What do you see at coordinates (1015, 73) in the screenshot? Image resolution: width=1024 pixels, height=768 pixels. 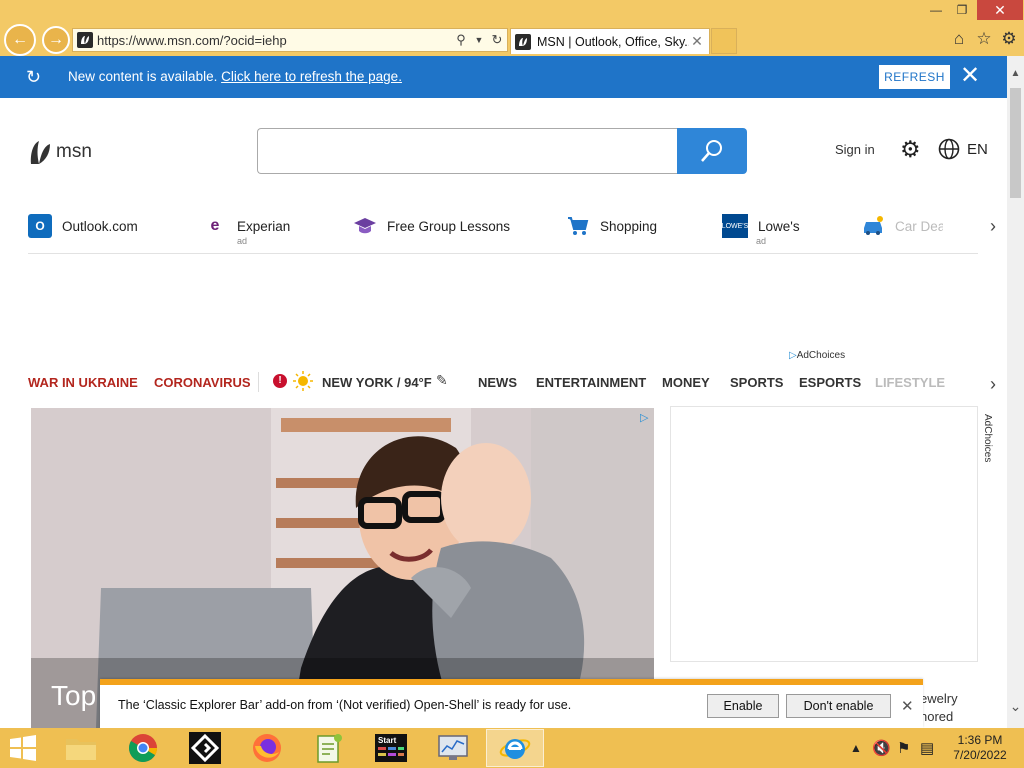 I see `scroll-up-icon: ▲` at bounding box center [1015, 73].